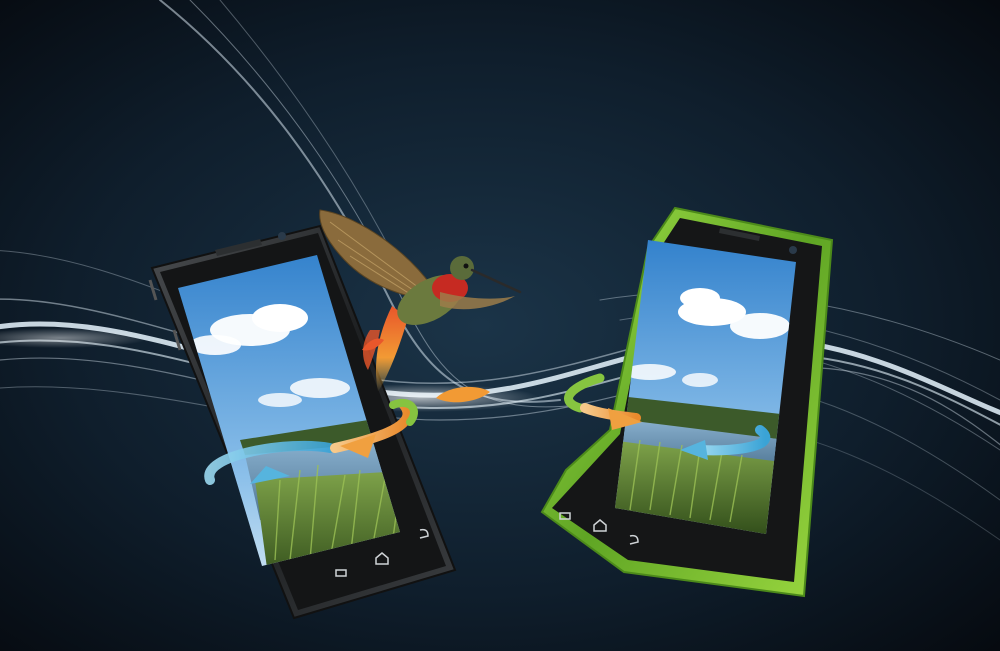  Describe the element at coordinates (793, 250) in the screenshot. I see `right-phone-camera` at that location.